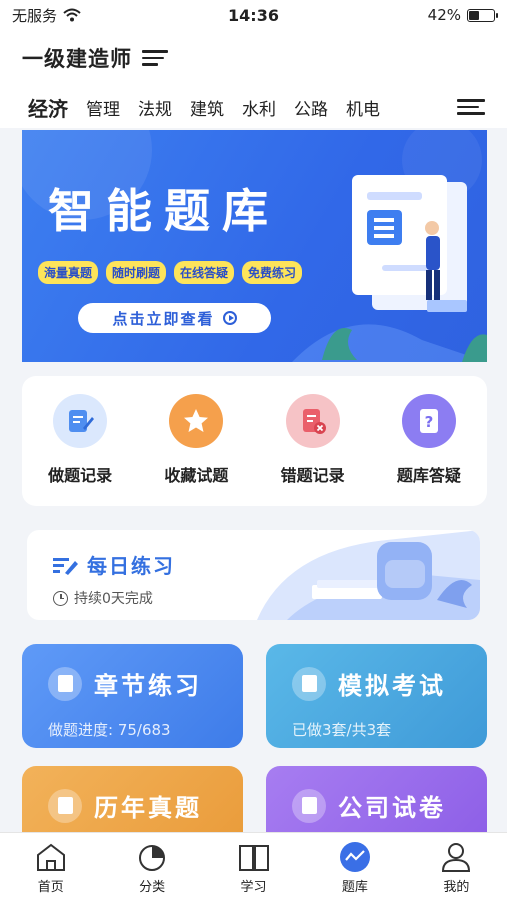  What do you see at coordinates (471, 107) in the screenshot?
I see `more-tabs-icon` at bounding box center [471, 107].